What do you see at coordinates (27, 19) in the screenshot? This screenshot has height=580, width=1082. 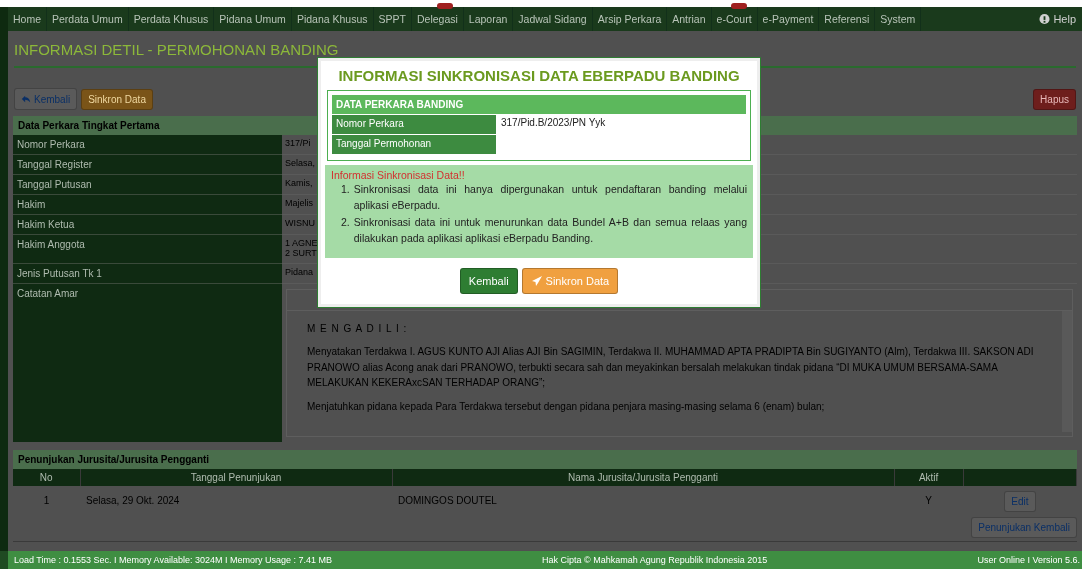 I see `nav-menu-item: Home` at bounding box center [27, 19].